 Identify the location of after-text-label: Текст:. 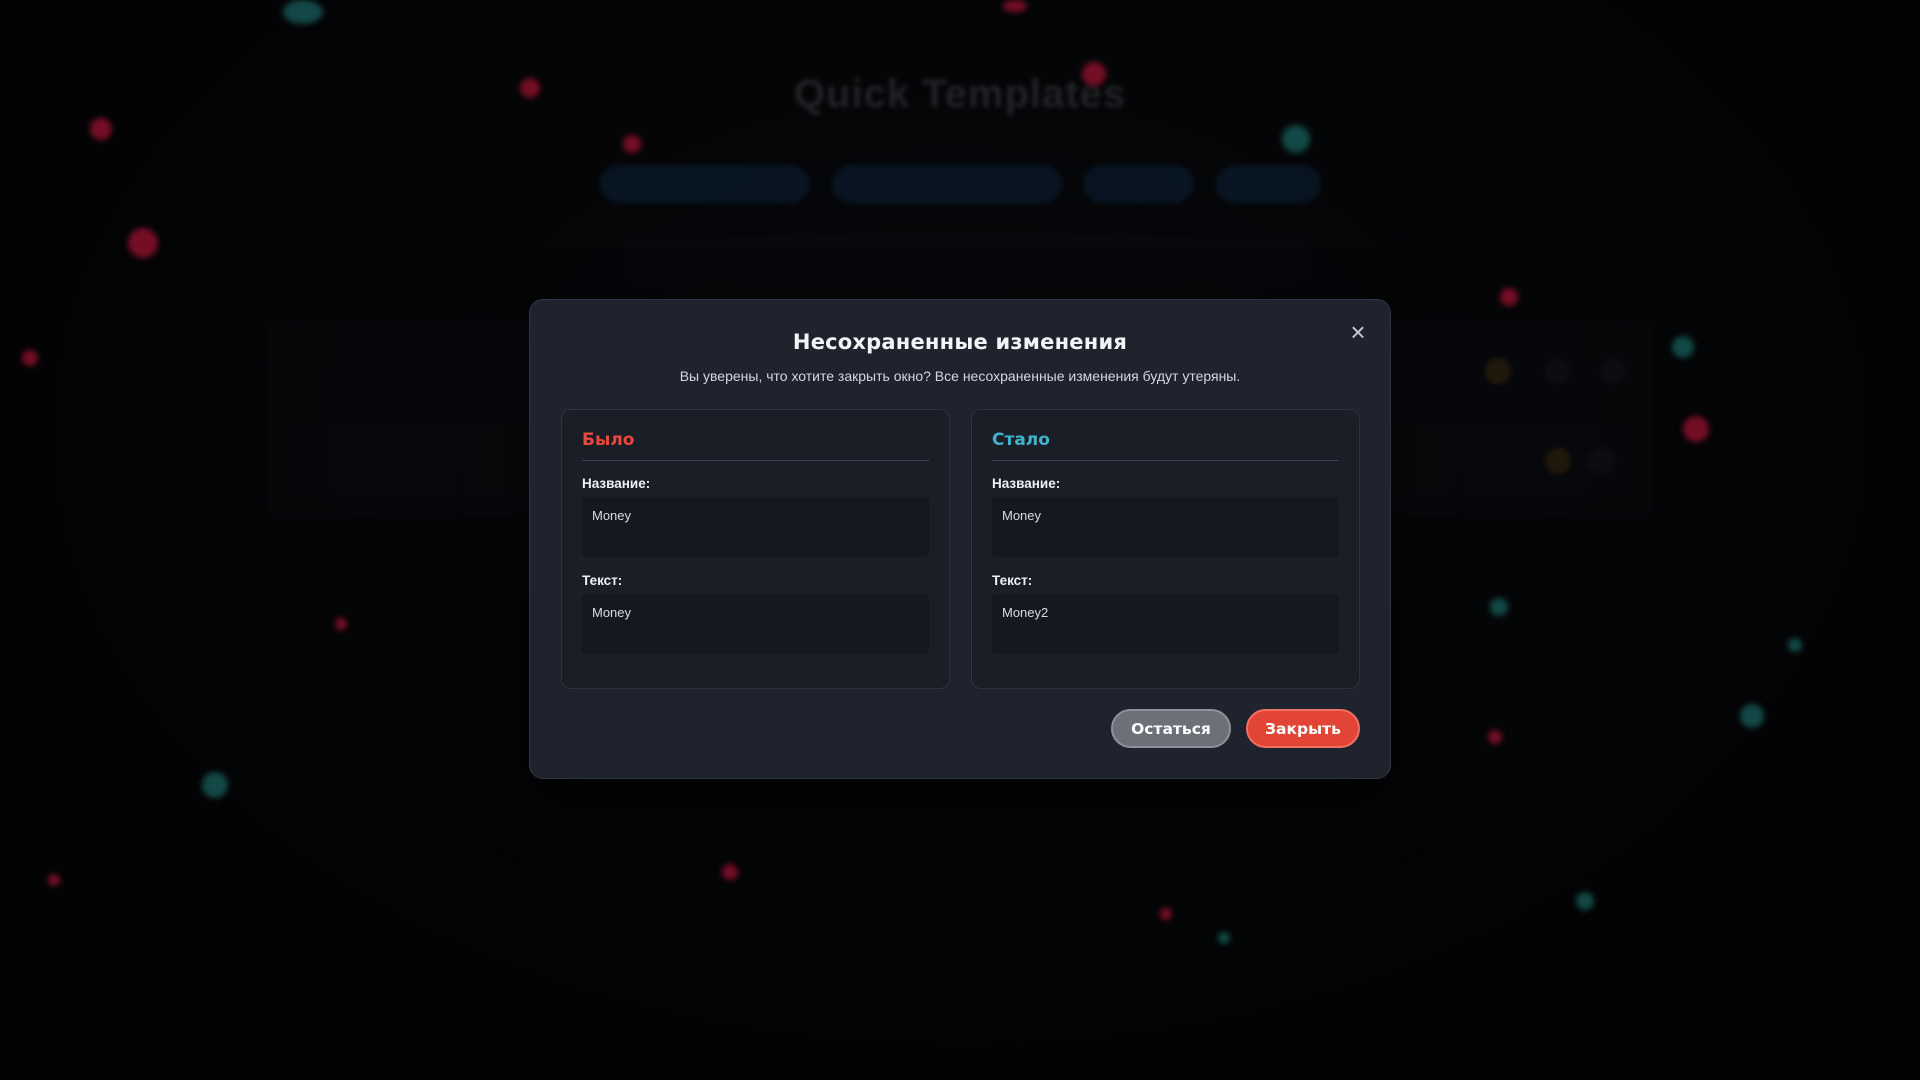
(1012, 580).